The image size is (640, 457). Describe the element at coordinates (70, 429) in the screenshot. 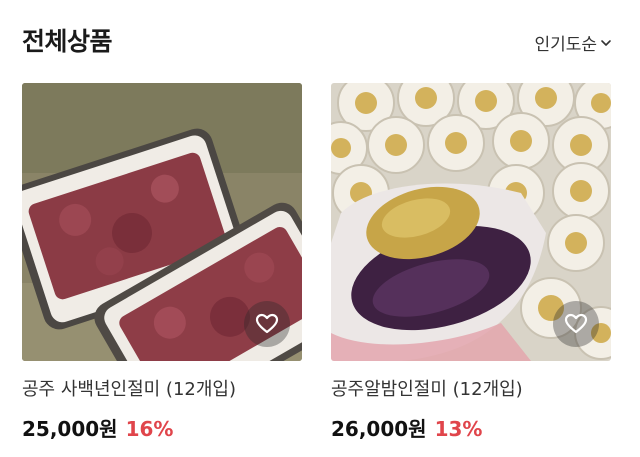

I see `product-price: 25,000원` at that location.